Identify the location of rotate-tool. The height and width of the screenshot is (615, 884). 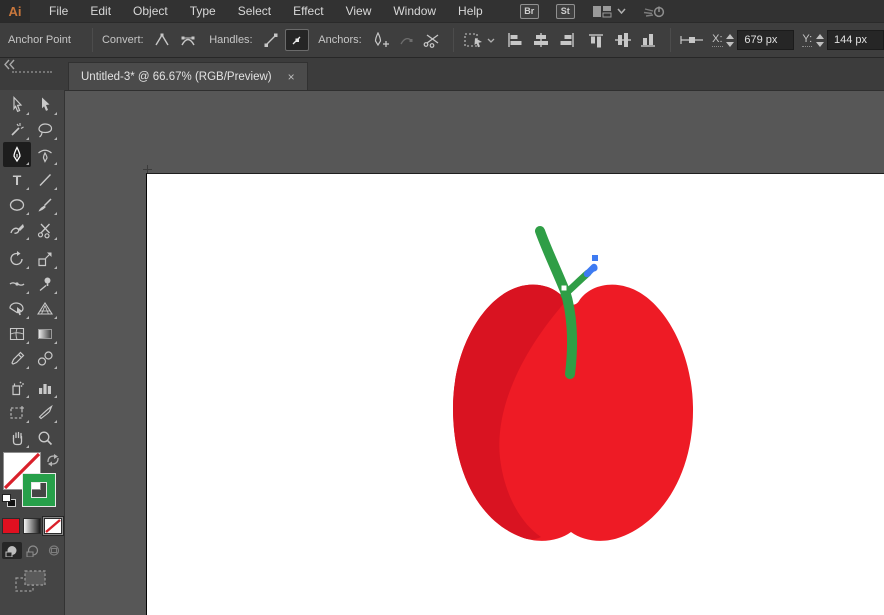
(17, 258).